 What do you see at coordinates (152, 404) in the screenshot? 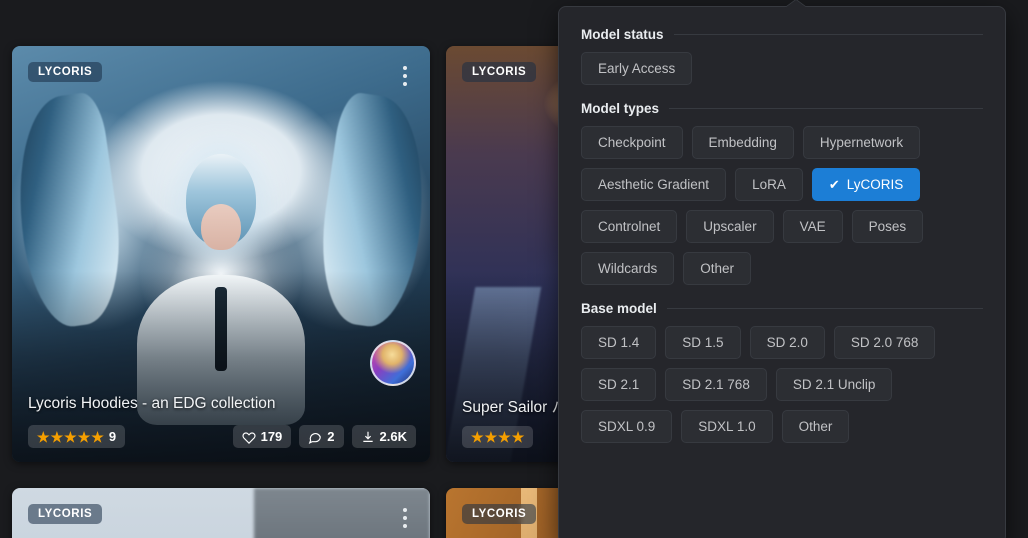
I see `card-title: Lycoris Hoodies - an EDG collection` at bounding box center [152, 404].